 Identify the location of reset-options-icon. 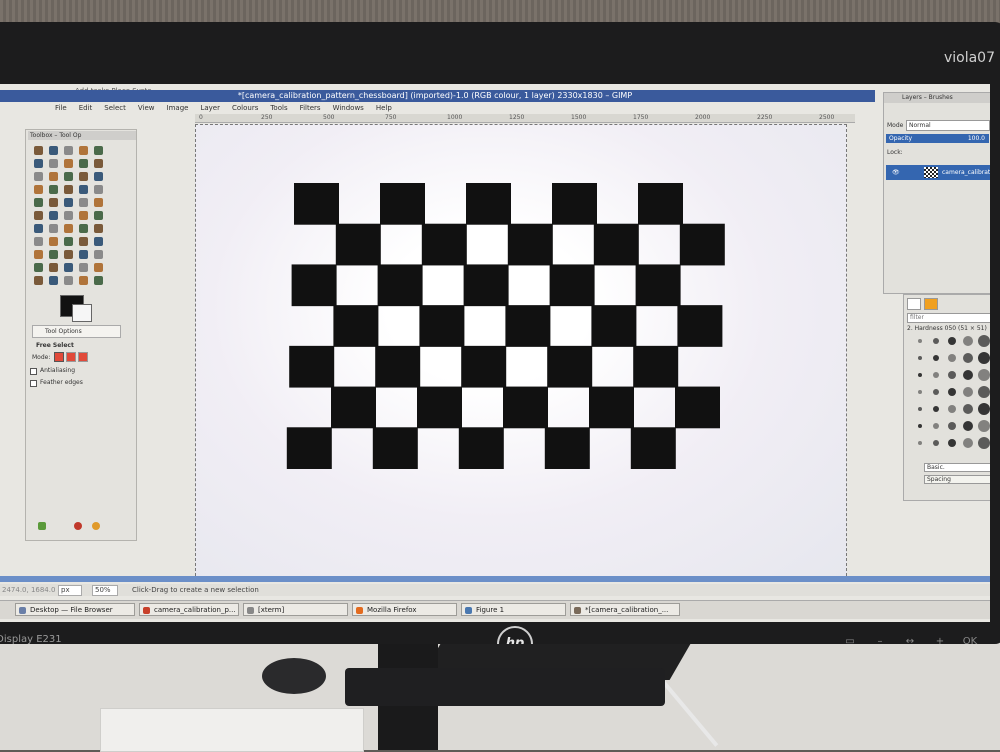
(96, 526).